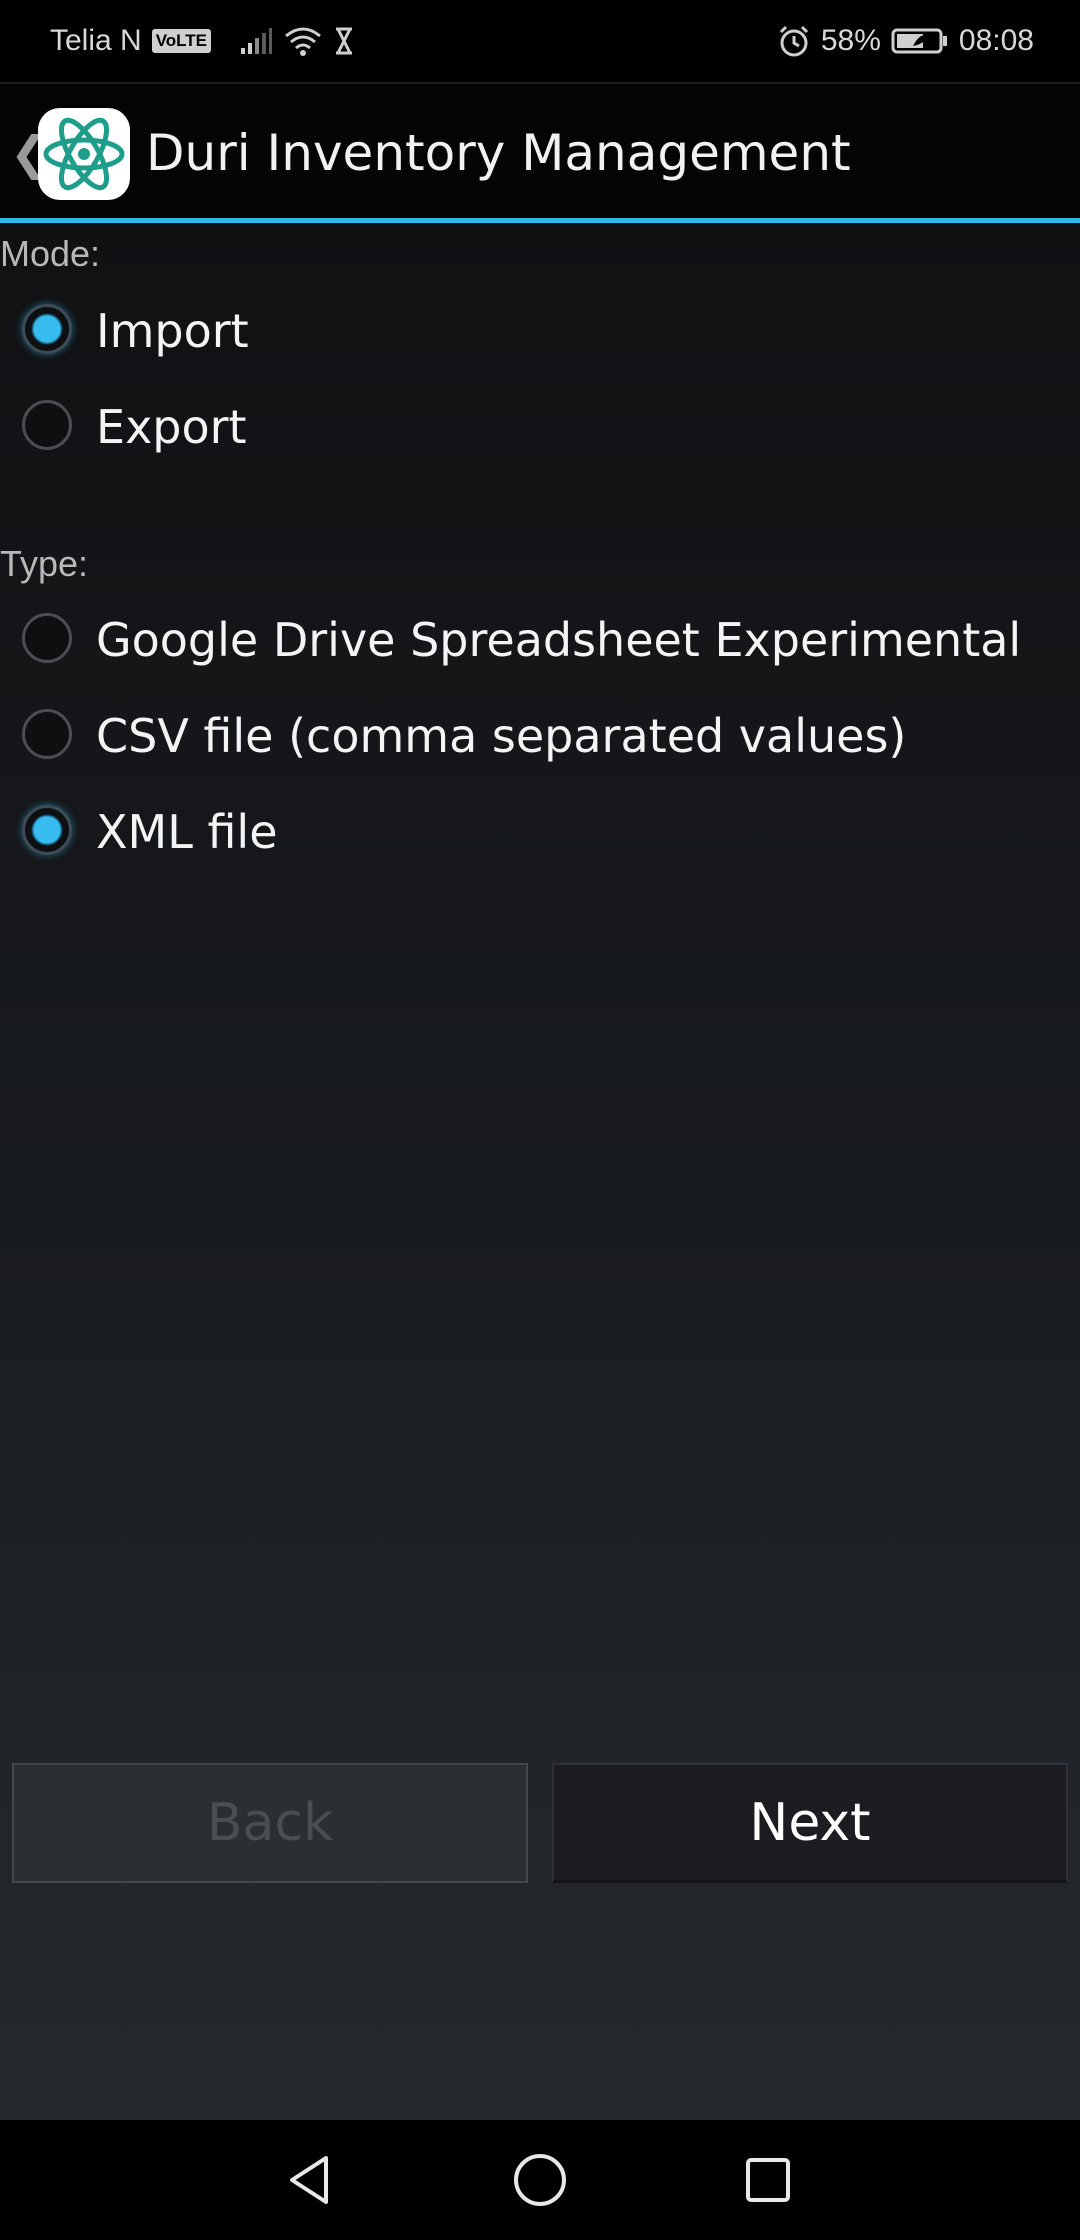  I want to click on mode-option-export: Export, so click(540, 427).